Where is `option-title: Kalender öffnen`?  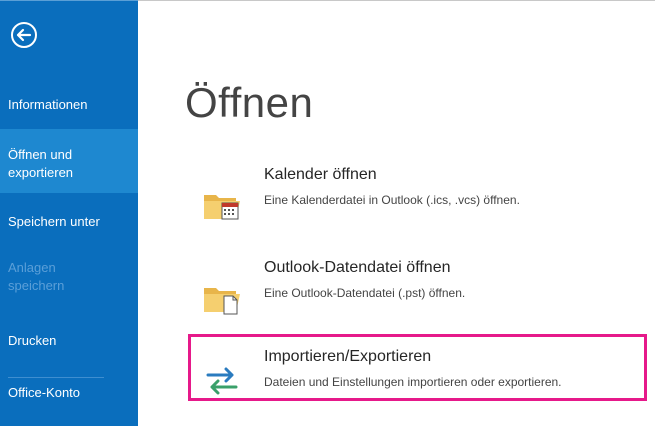 option-title: Kalender öffnen is located at coordinates (320, 174).